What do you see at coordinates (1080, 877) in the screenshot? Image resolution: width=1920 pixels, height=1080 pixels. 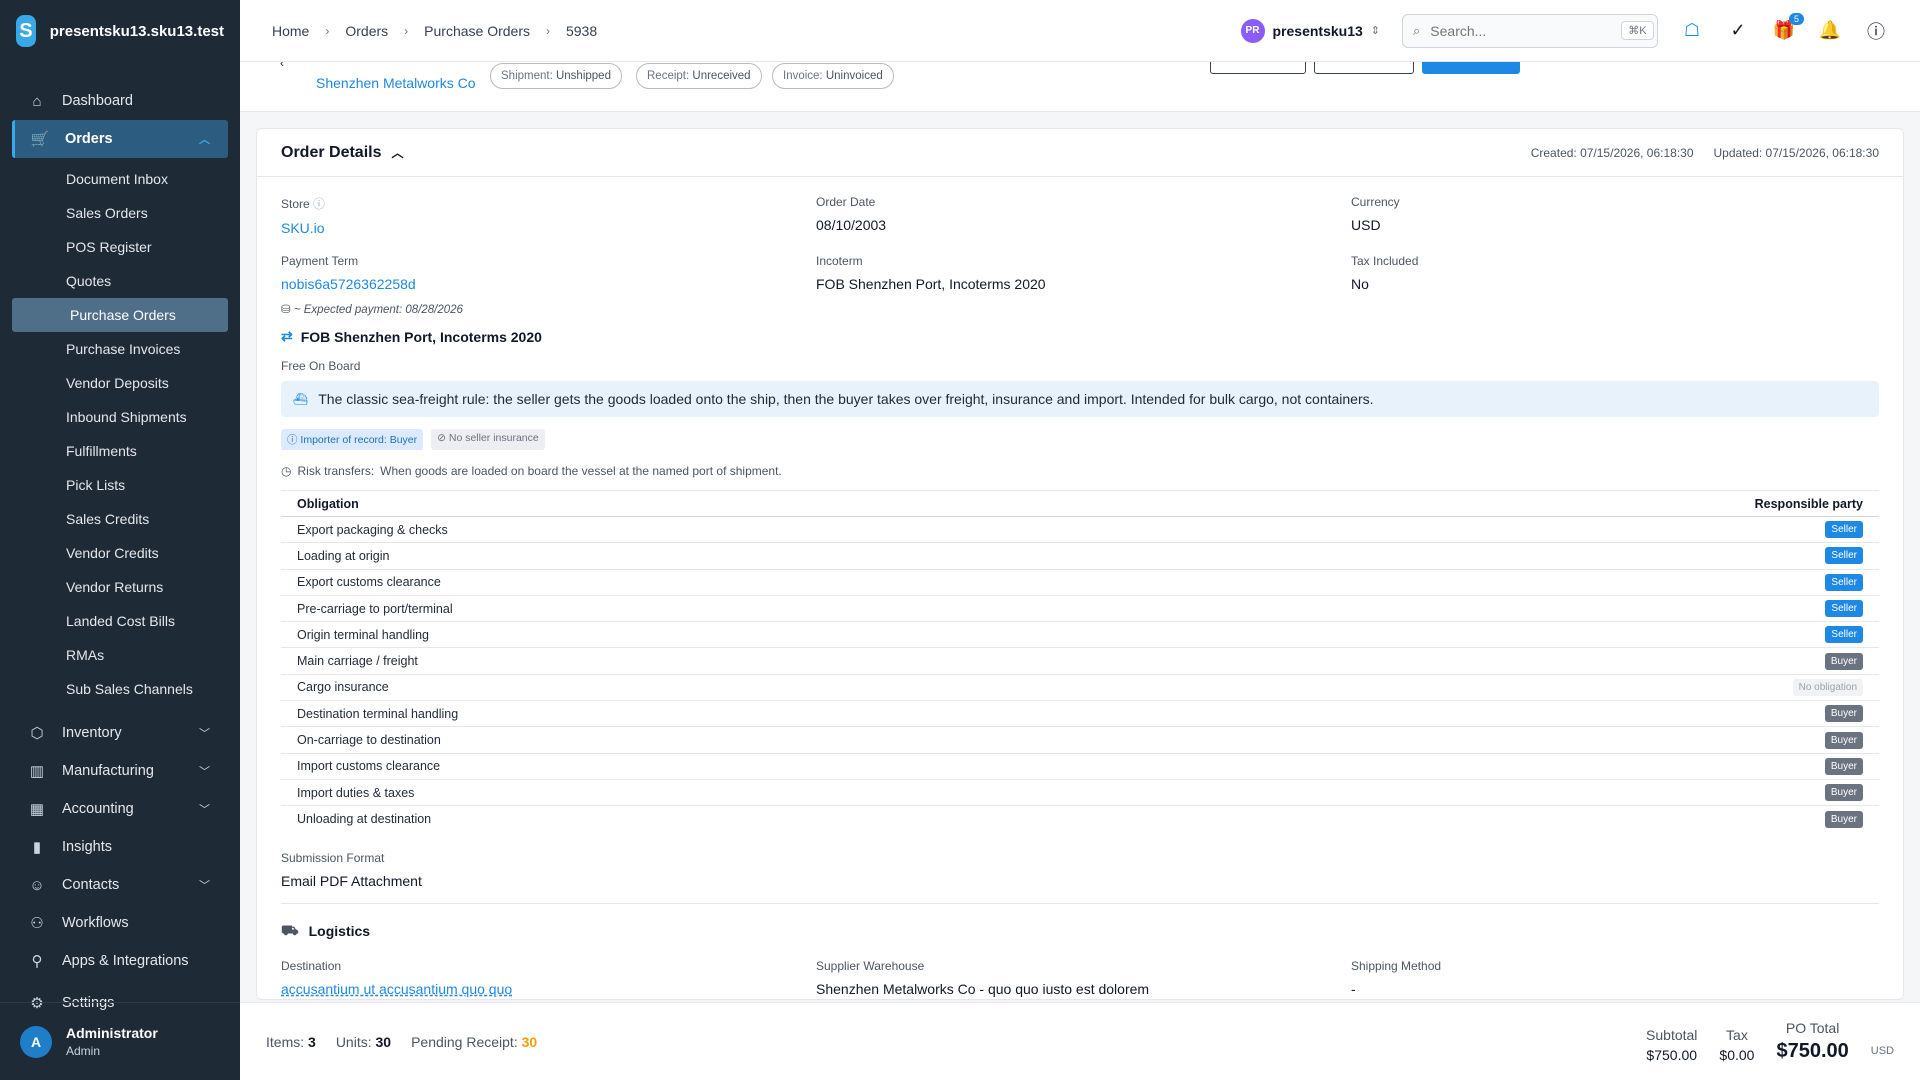 I see `submission-format: Submission Format Email PDF Attachment` at bounding box center [1080, 877].